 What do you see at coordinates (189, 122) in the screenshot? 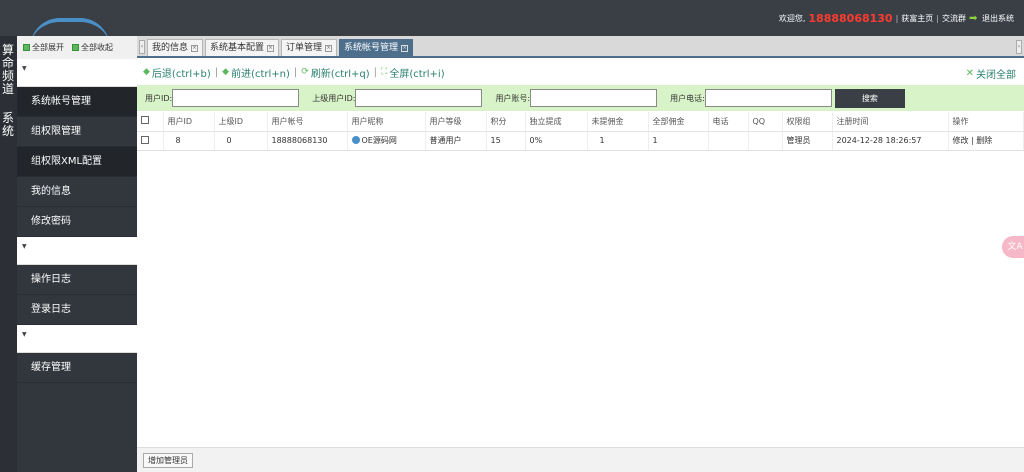
I see `col-user-id: 用户ID` at bounding box center [189, 122].